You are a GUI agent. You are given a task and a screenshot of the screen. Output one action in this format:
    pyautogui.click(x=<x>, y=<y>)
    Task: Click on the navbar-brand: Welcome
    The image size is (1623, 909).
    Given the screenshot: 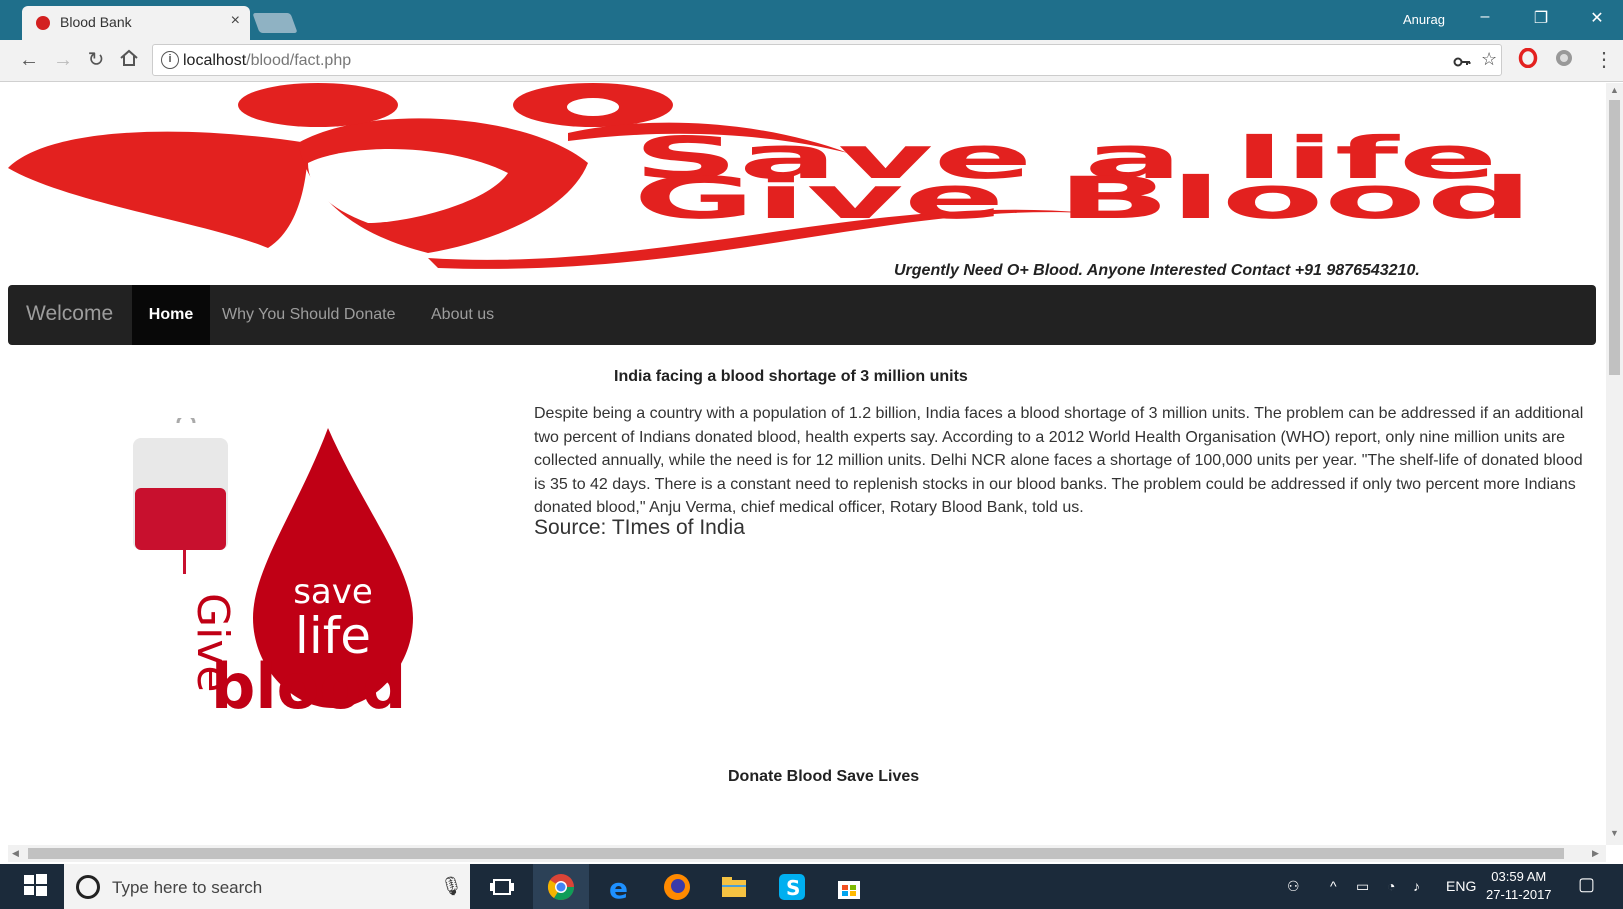 What is the action you would take?
    pyautogui.click(x=69, y=314)
    